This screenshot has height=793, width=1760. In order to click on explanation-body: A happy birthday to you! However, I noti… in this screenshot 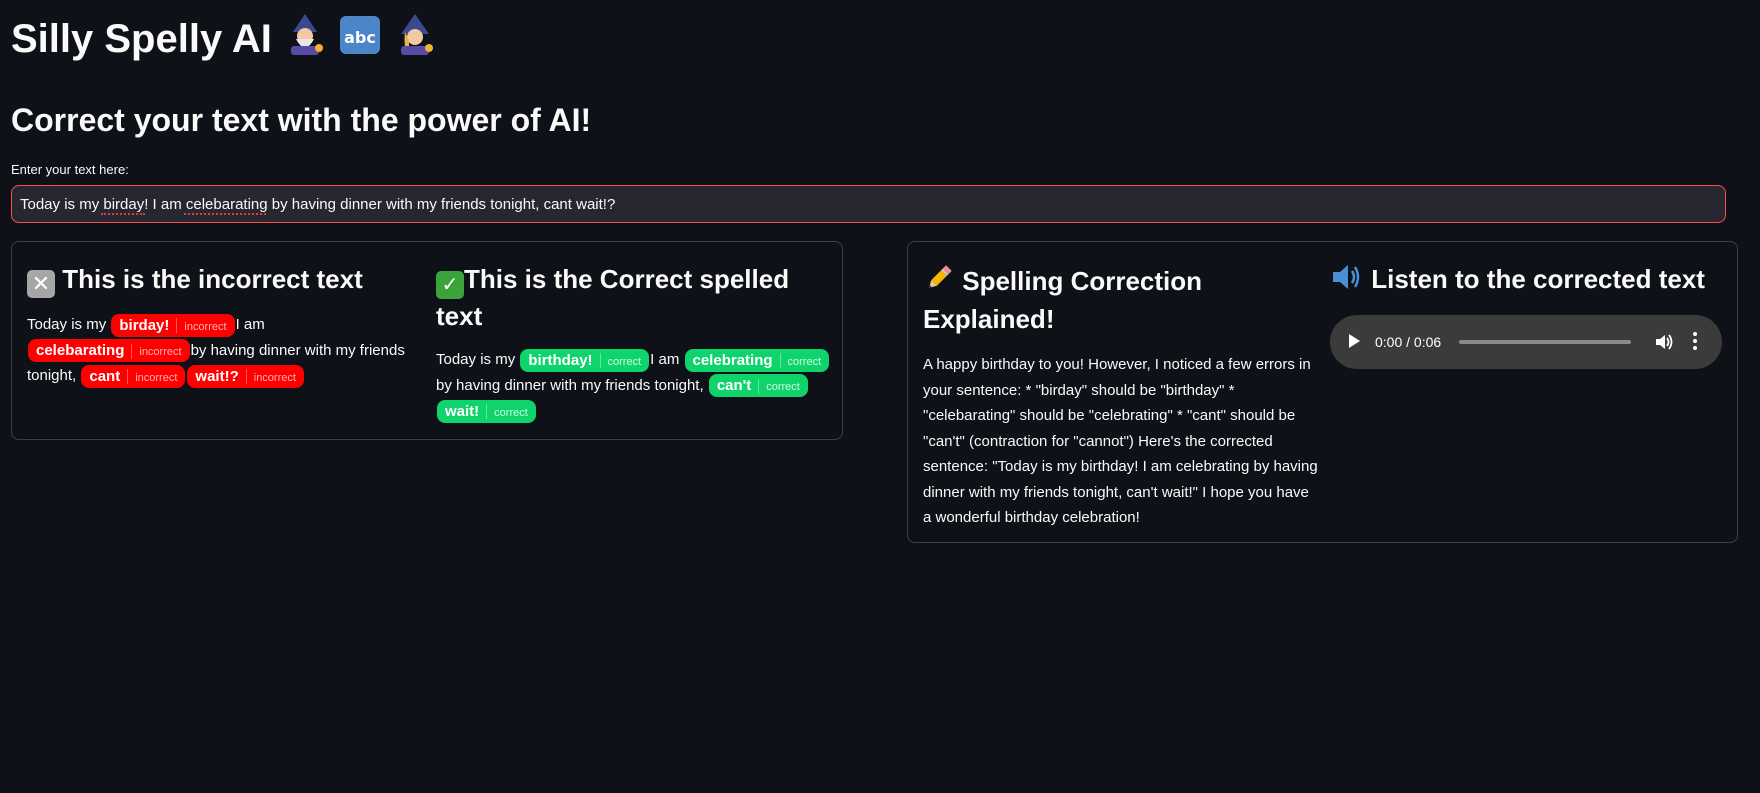, I will do `click(1120, 441)`.